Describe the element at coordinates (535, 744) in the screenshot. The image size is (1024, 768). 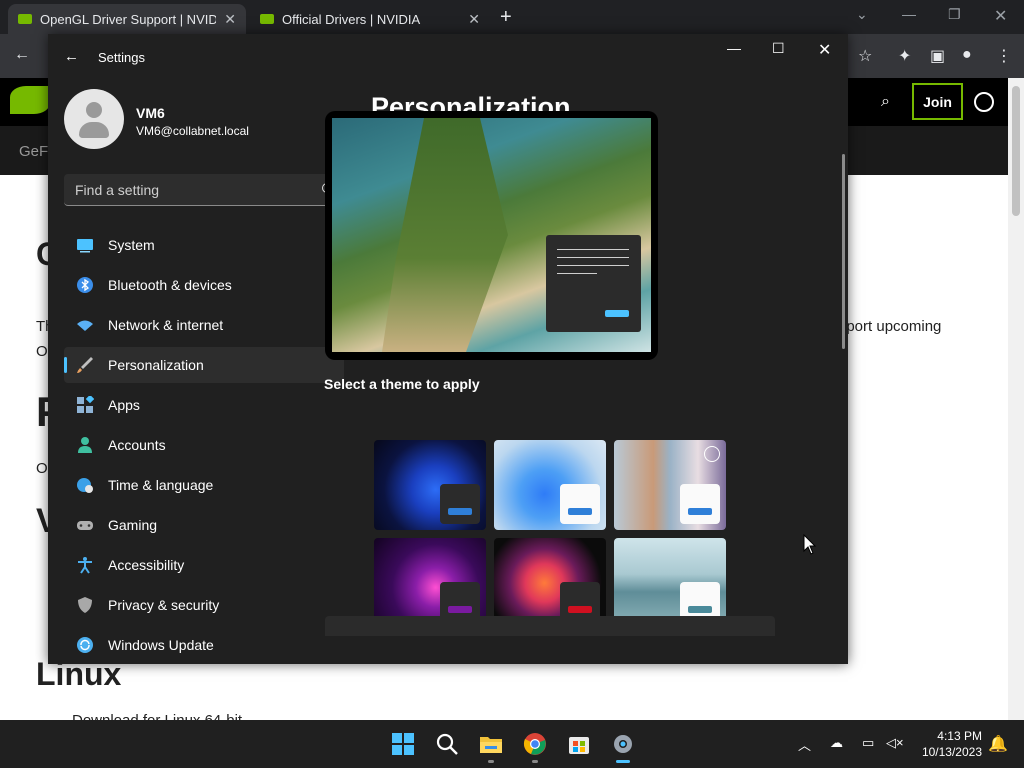
I see `chrome-icon` at that location.